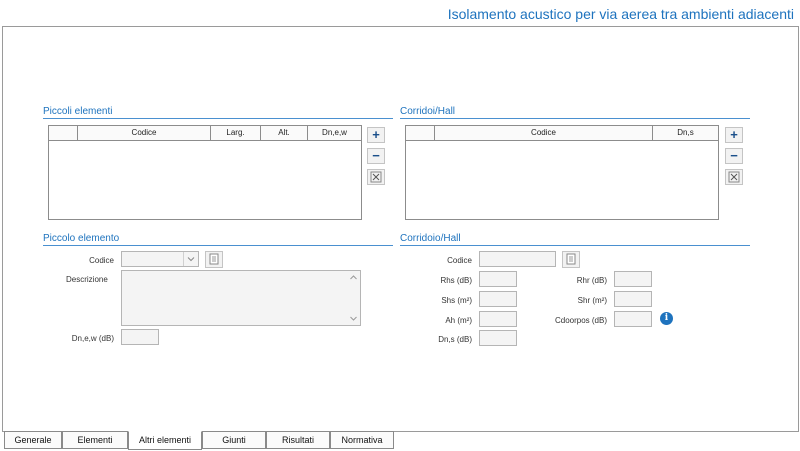  I want to click on chevron-down-icon, so click(191, 259).